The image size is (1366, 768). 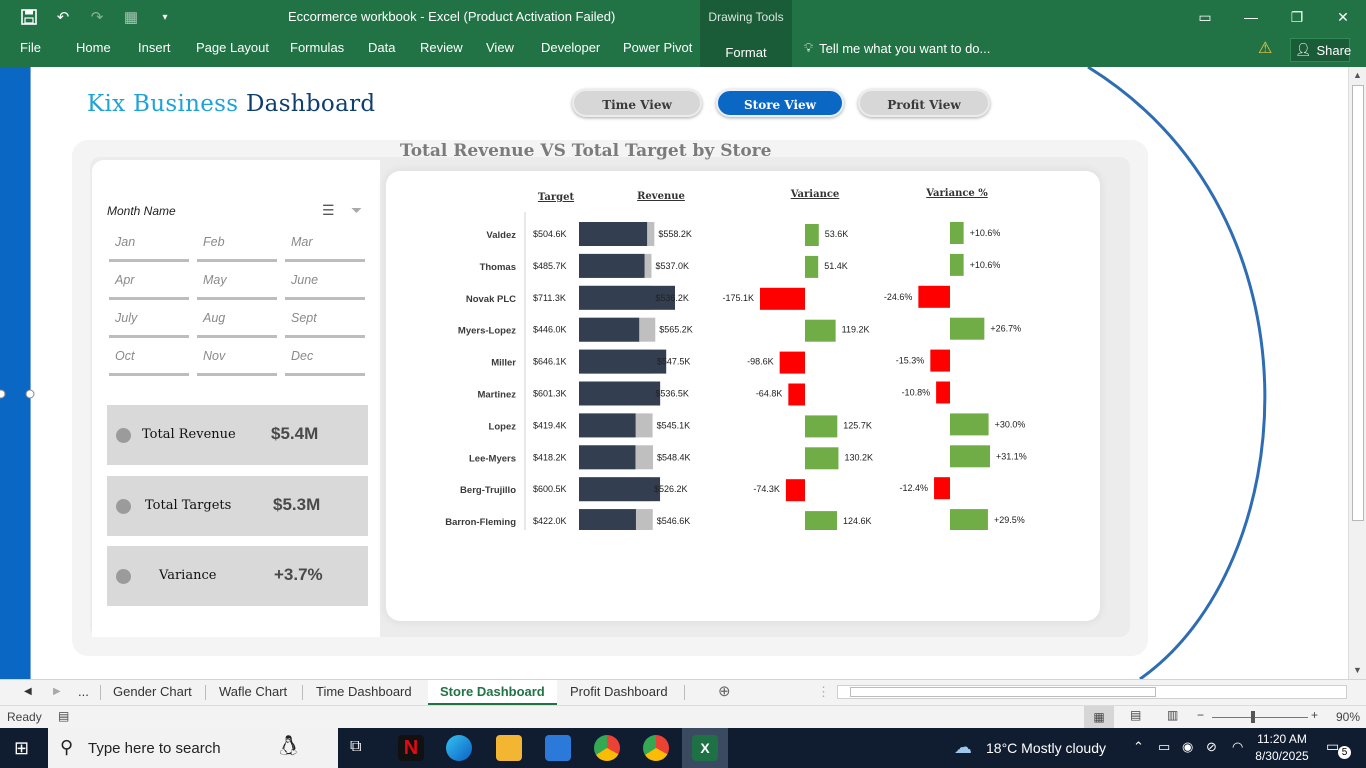 What do you see at coordinates (310, 104) in the screenshot?
I see `dashboard-title-part2: Dashboard` at bounding box center [310, 104].